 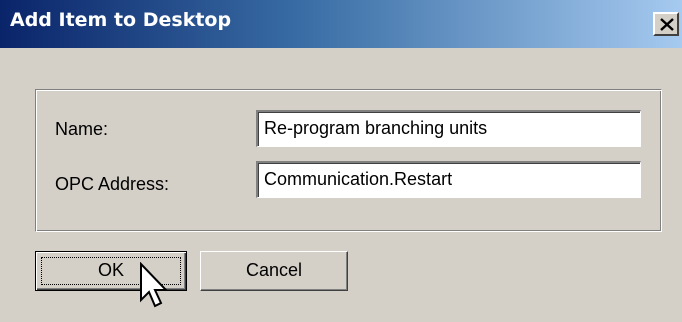 I want to click on cancel-button: Cancel, so click(x=274, y=271).